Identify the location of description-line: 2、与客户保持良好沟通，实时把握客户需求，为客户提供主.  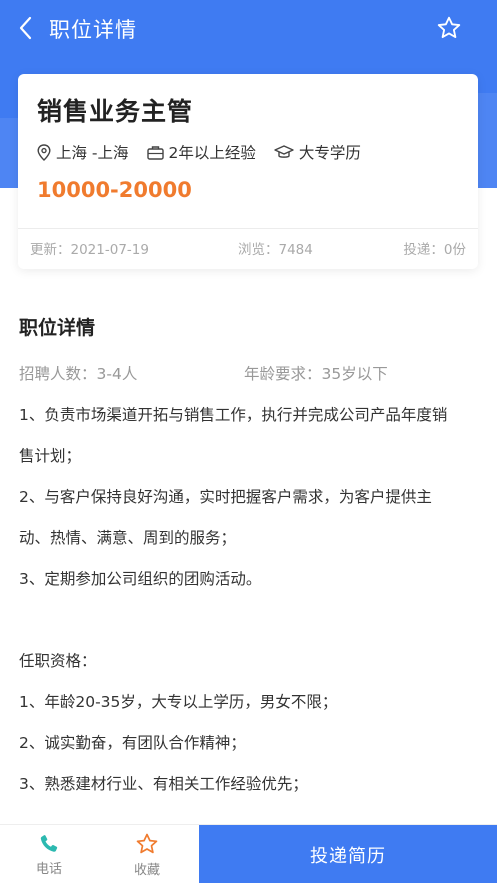
(225, 497).